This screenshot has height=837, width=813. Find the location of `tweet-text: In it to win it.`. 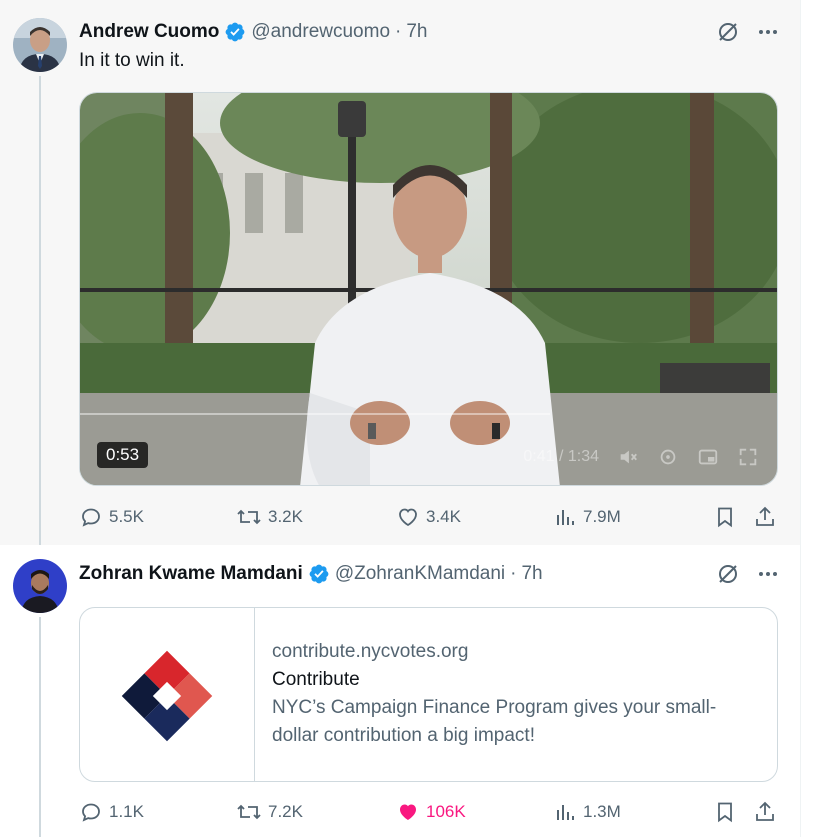

tweet-text: In it to win it. is located at coordinates (132, 60).